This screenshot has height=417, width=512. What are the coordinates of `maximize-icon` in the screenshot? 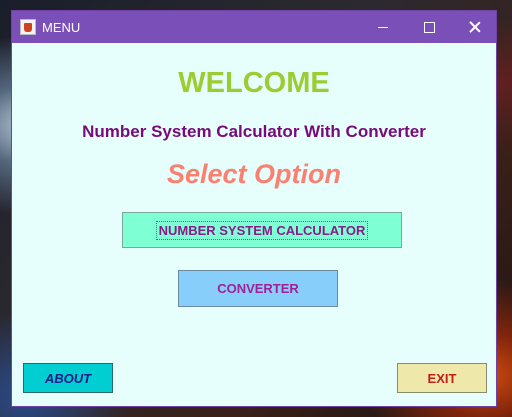 It's located at (429, 27).